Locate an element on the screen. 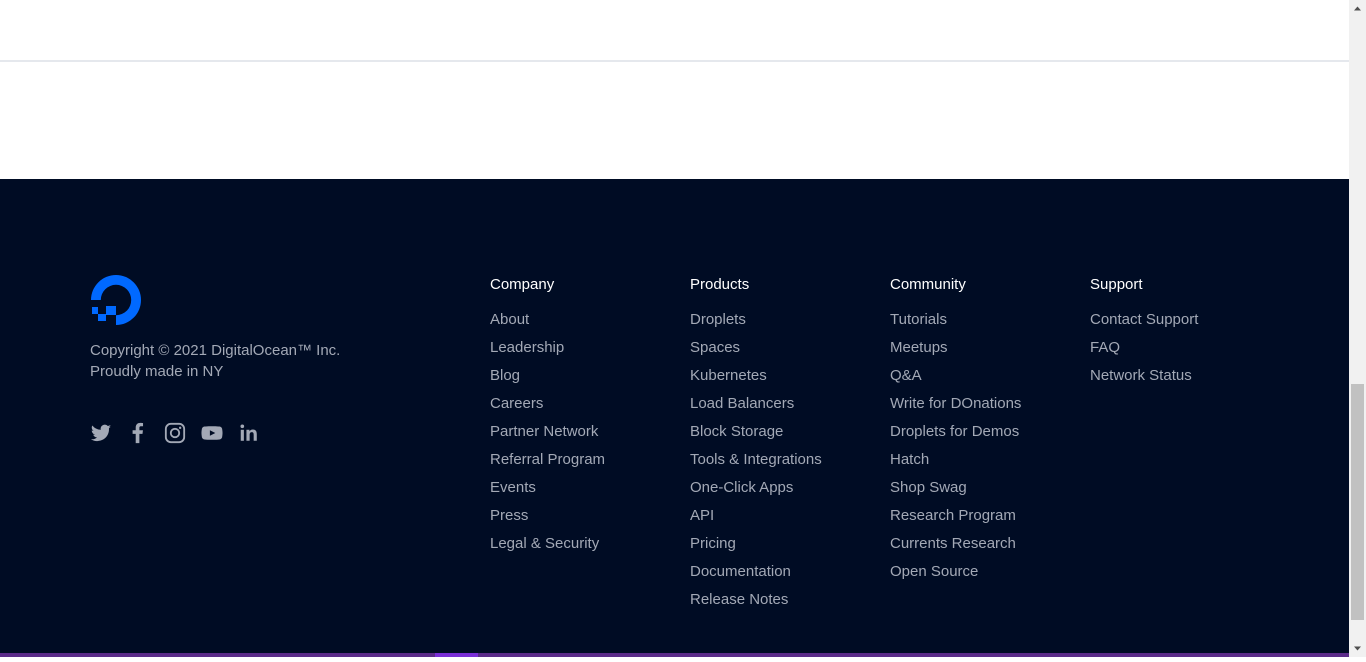 The image size is (1366, 662). footer-link-block-storage: Block Storage is located at coordinates (756, 435).